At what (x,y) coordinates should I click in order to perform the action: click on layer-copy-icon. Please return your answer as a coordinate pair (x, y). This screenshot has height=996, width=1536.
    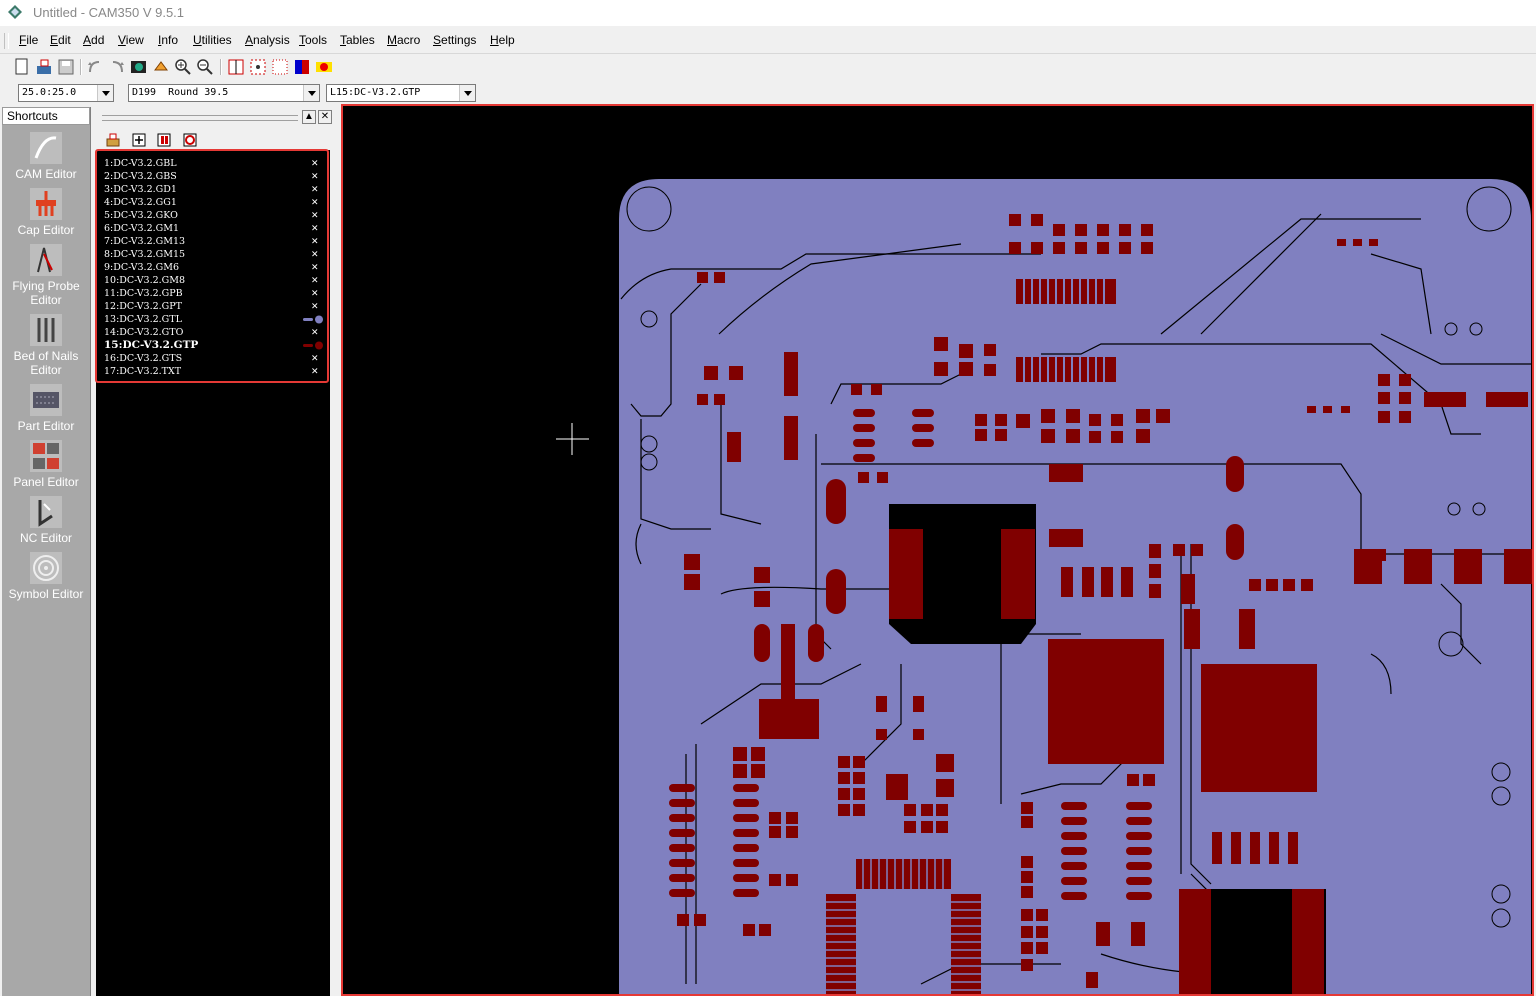
    Looking at the image, I should click on (164, 140).